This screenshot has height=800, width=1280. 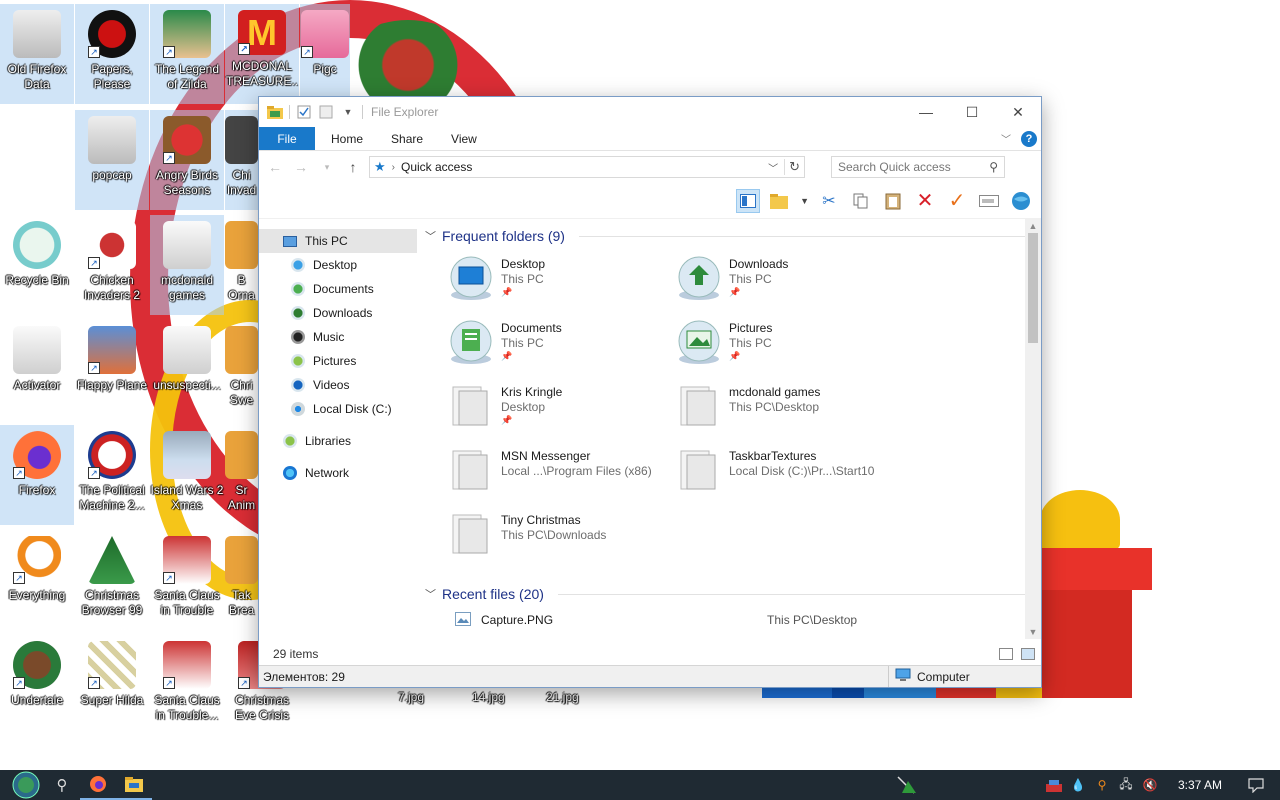 What do you see at coordinates (241, 370) in the screenshot?
I see `desktop-icon-christmas-sweeper: Chri Swe` at bounding box center [241, 370].